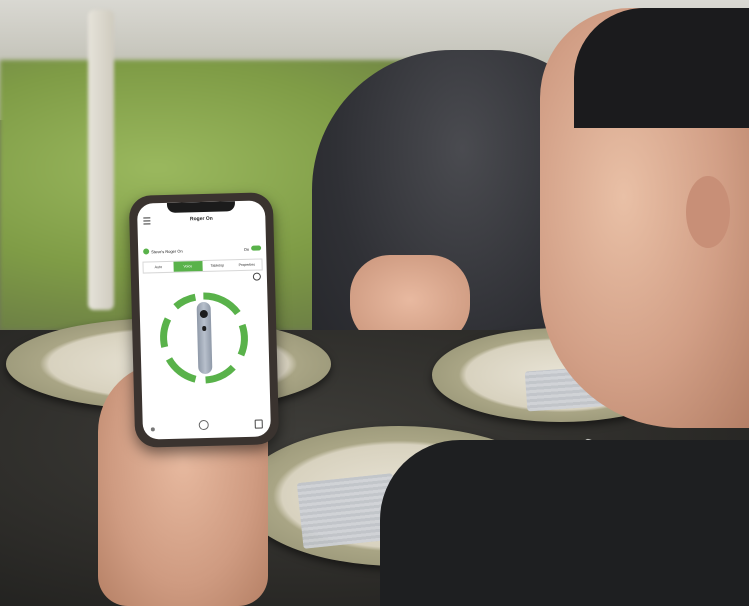 The image size is (749, 606). I want to click on device-name: Steve's Roger On, so click(167, 251).